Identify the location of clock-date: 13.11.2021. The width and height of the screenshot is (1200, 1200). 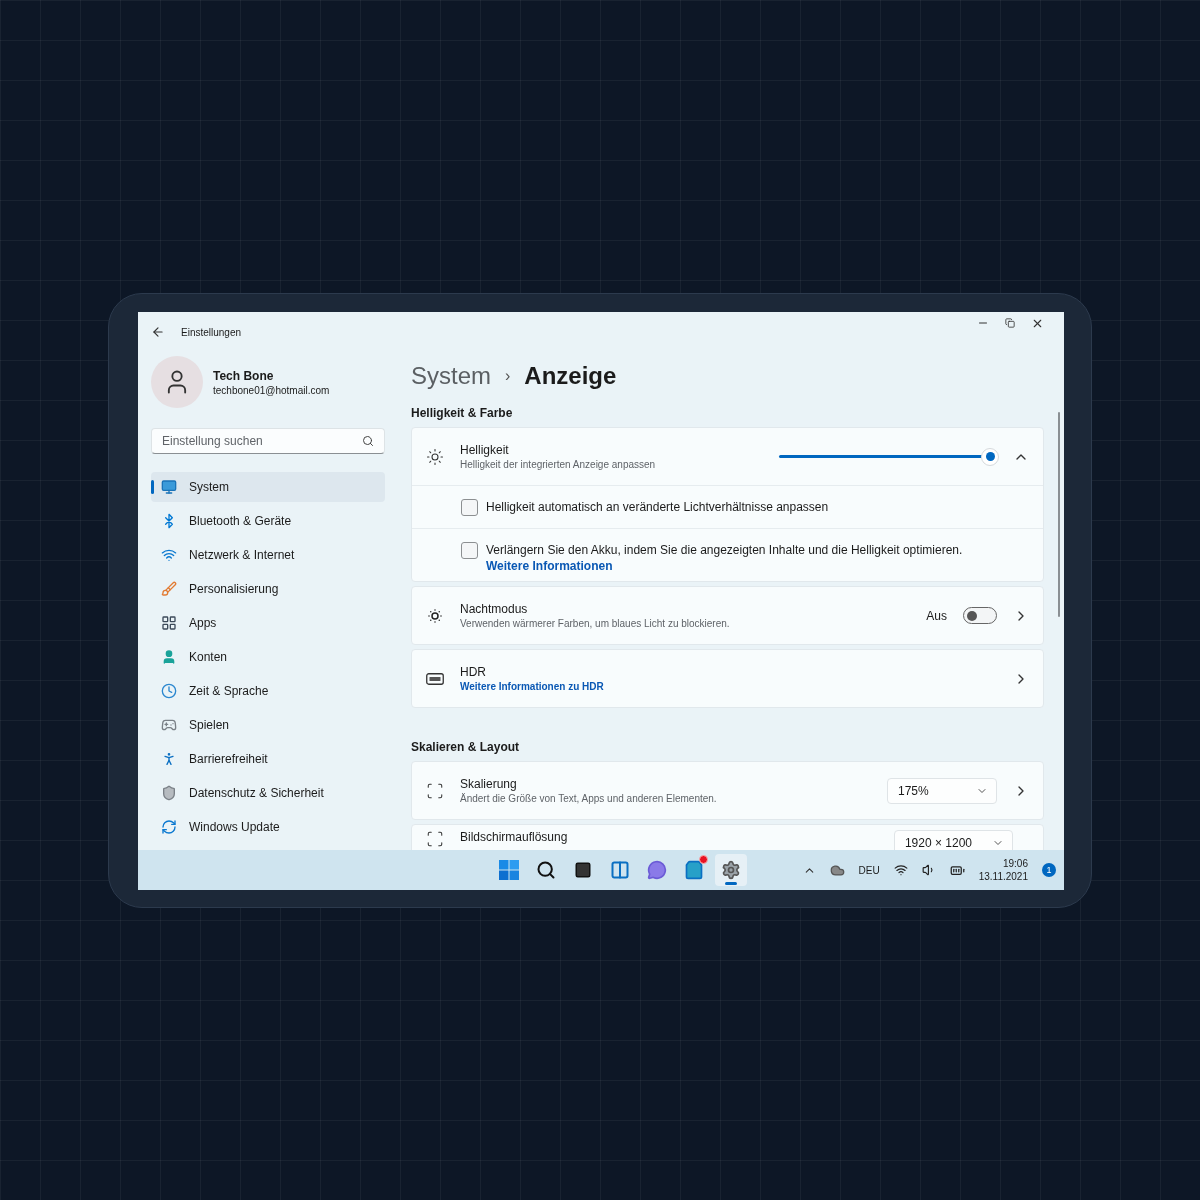
(1003, 876).